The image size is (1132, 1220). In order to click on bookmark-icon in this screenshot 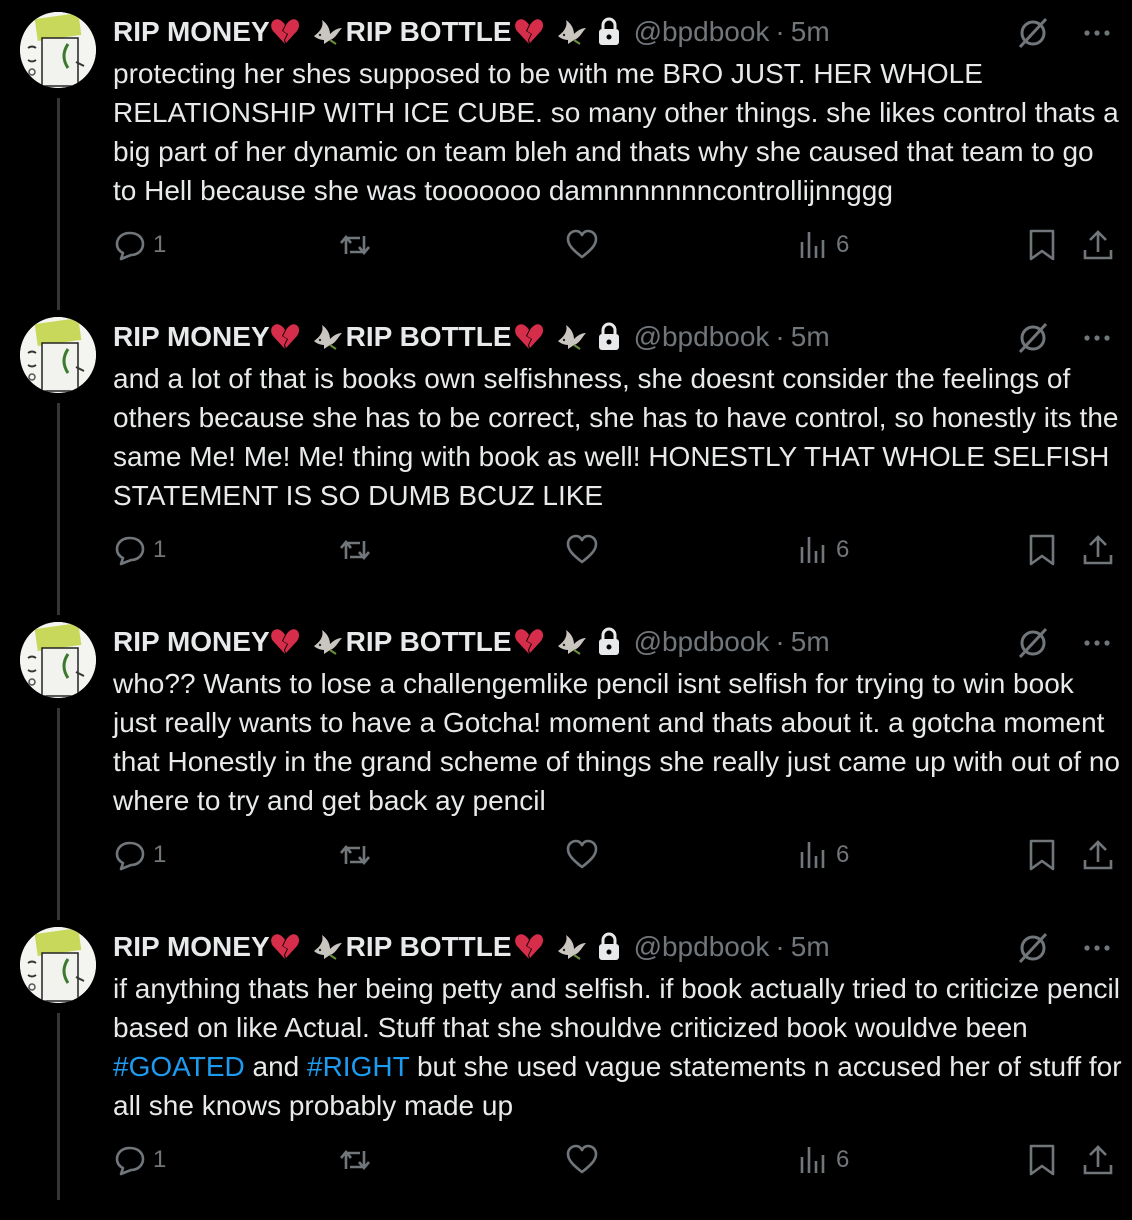, I will do `click(1042, 1160)`.